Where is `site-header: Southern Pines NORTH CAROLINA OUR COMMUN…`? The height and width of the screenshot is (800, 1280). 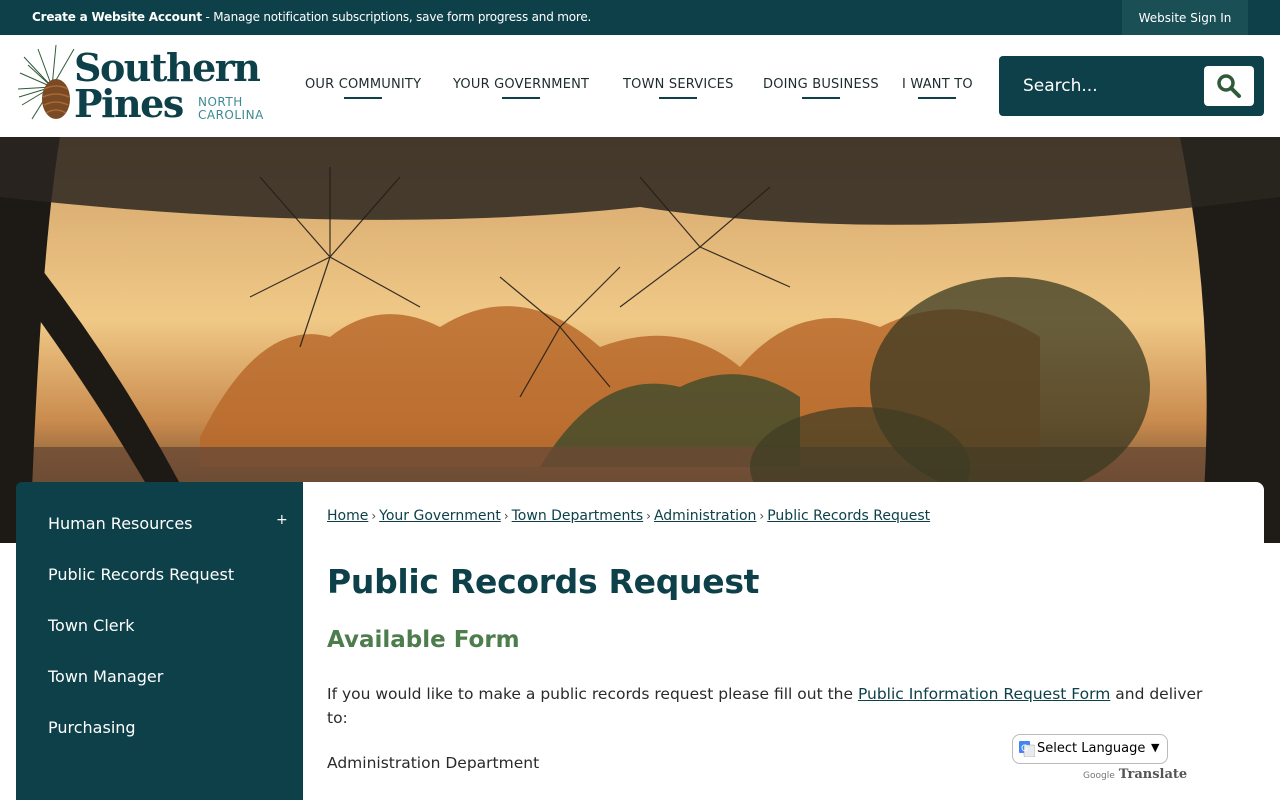
site-header: Southern Pines NORTH CAROLINA OUR COMMUN… is located at coordinates (640, 86).